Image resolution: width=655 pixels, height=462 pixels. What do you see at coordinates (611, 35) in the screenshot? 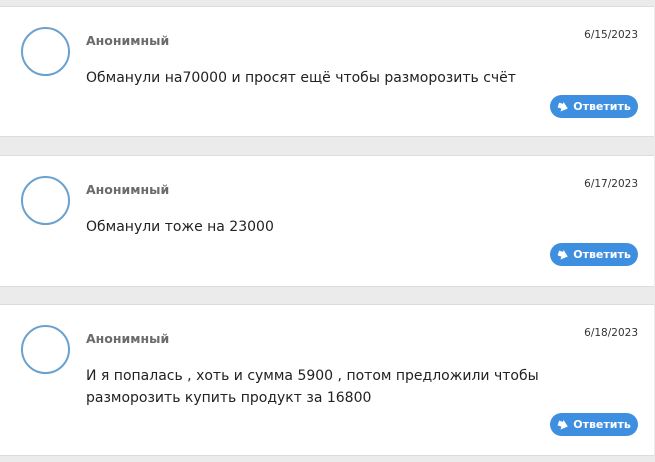
I see `comment-date: 6/15/2023` at bounding box center [611, 35].